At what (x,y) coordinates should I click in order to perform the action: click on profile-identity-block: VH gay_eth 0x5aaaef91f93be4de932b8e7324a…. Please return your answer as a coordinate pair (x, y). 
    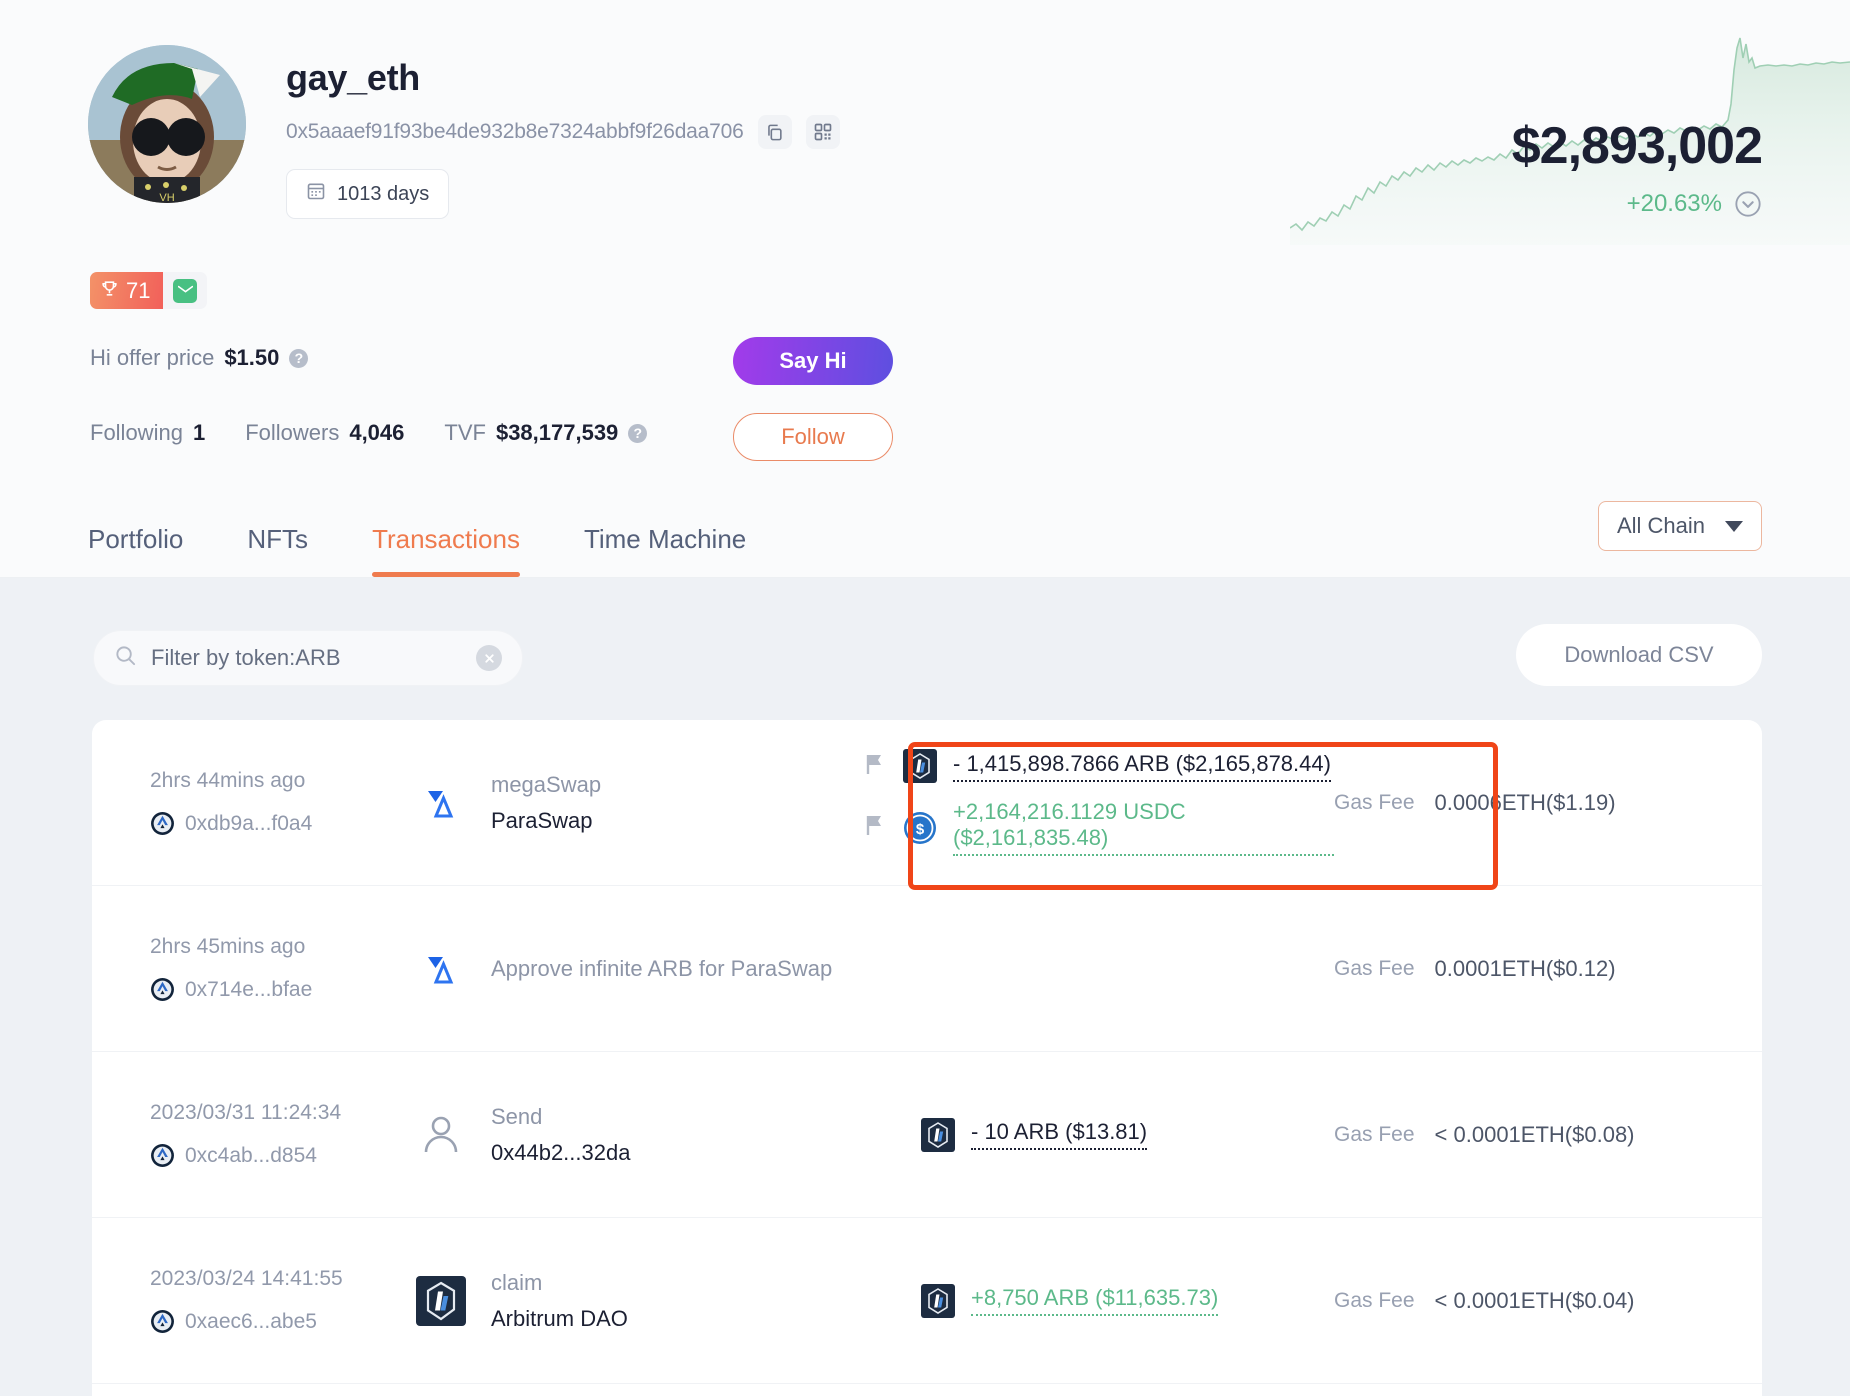
    Looking at the image, I should click on (464, 132).